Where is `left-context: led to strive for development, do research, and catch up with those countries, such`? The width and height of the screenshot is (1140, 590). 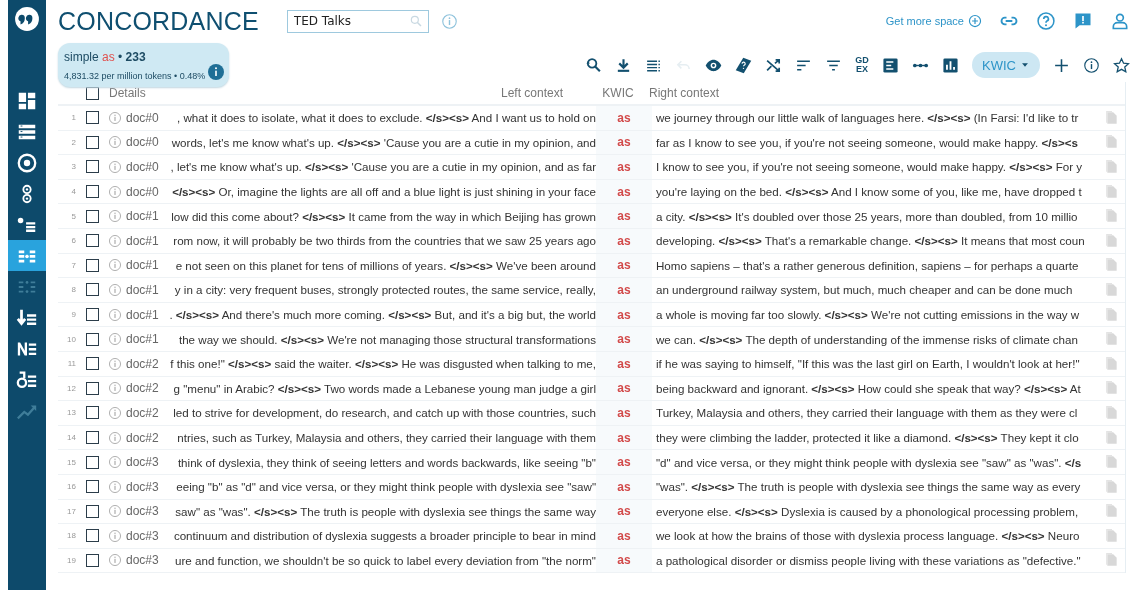
left-context: led to strive for development, do research, and catch up with those countries, such is located at coordinates (384, 413).